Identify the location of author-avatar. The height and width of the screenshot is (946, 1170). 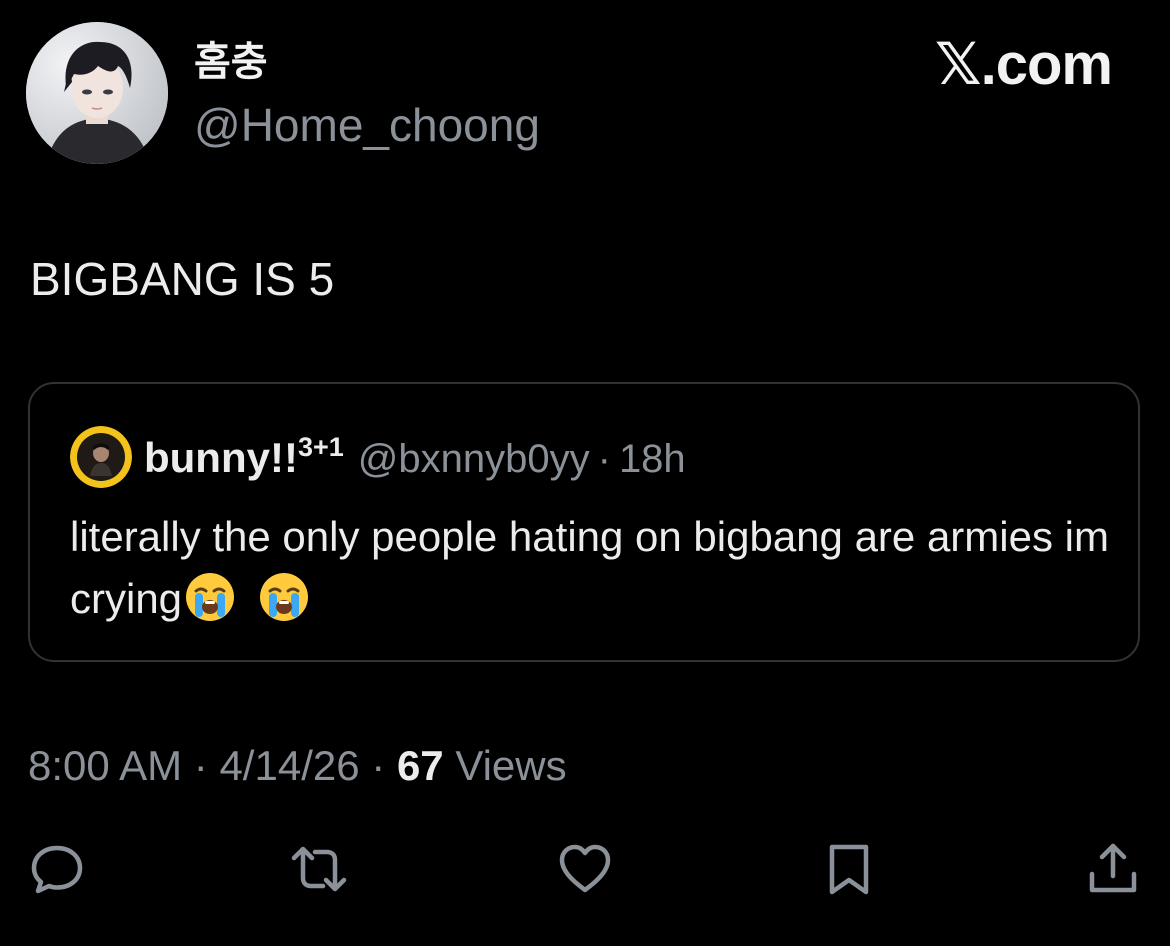
(97, 93).